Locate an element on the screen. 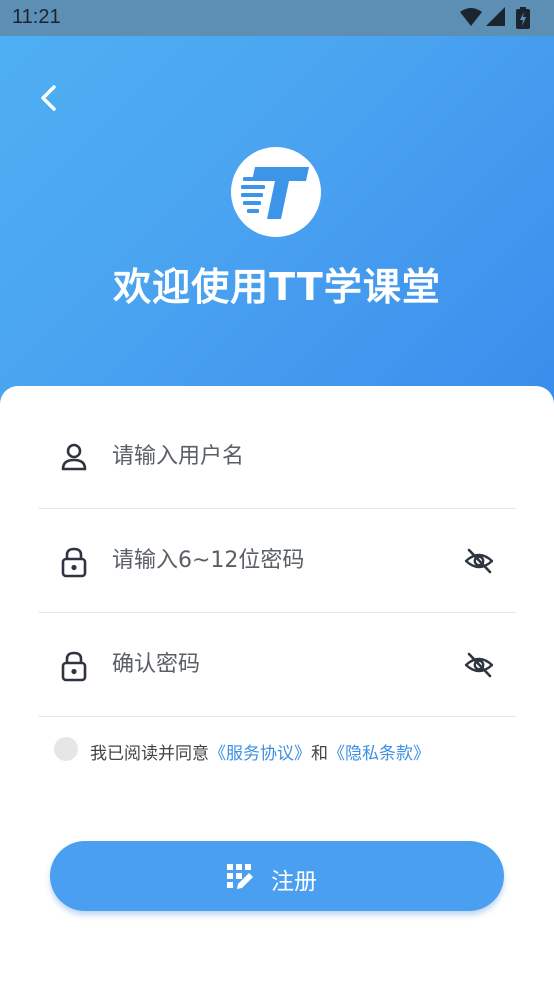  wifi-icon is located at coordinates (471, 19).